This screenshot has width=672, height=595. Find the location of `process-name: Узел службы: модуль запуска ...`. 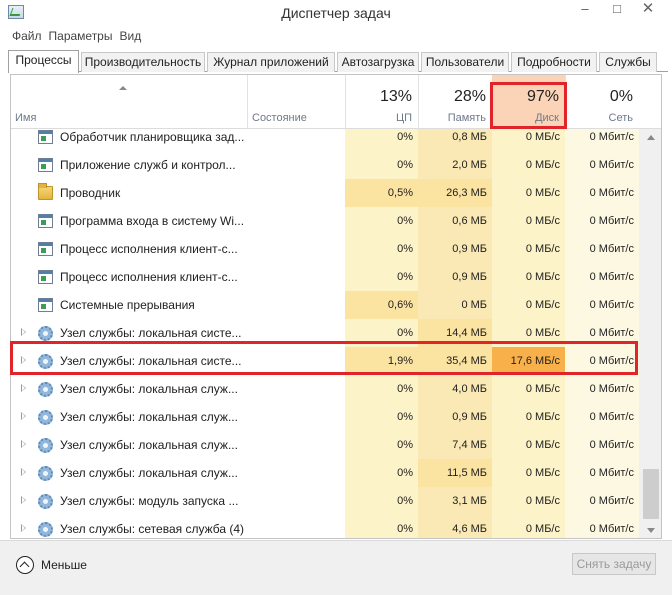

process-name: Узел службы: модуль запуска ... is located at coordinates (149, 501).